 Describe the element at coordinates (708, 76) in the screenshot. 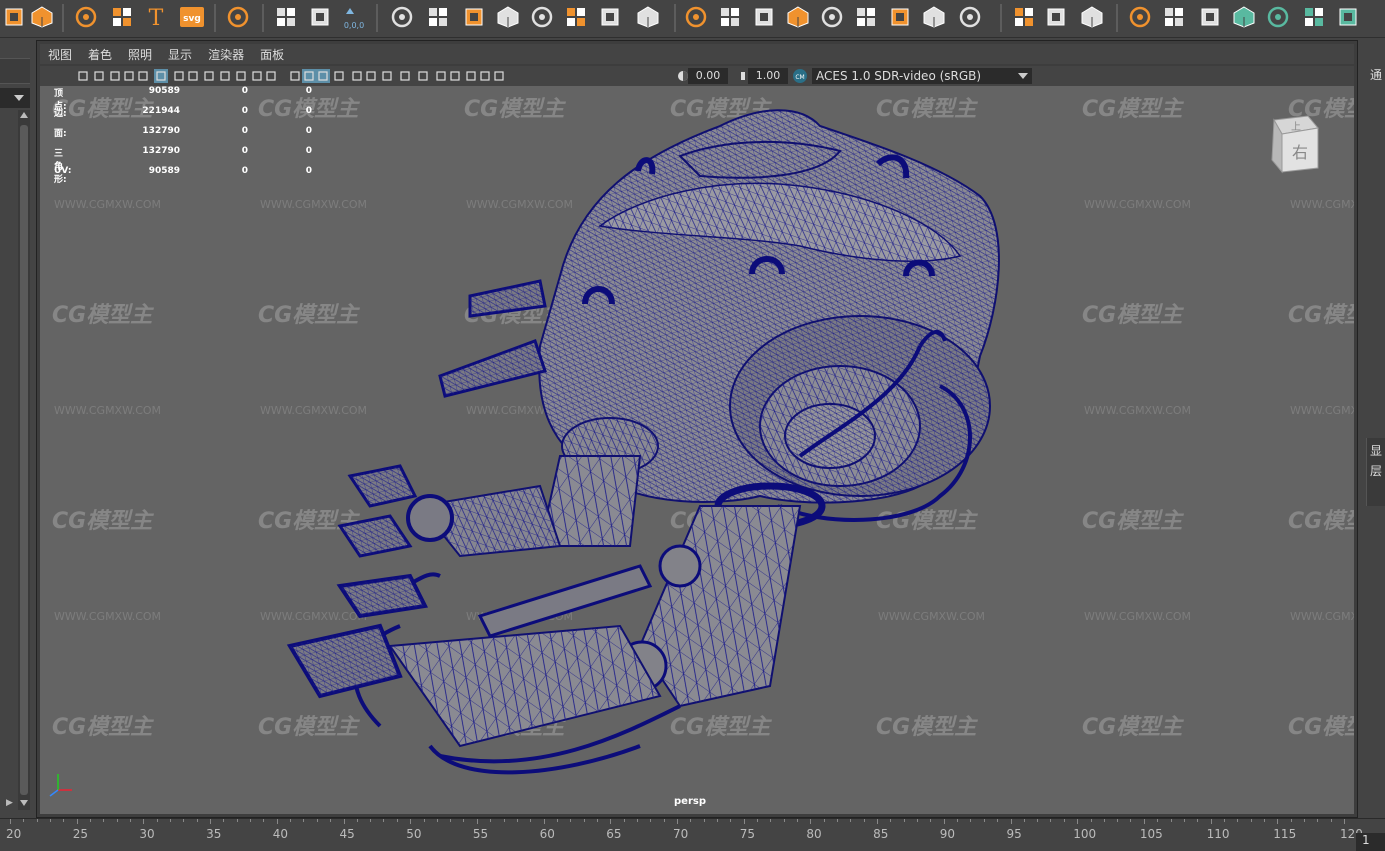

I see `exposure-field: 0.00` at that location.